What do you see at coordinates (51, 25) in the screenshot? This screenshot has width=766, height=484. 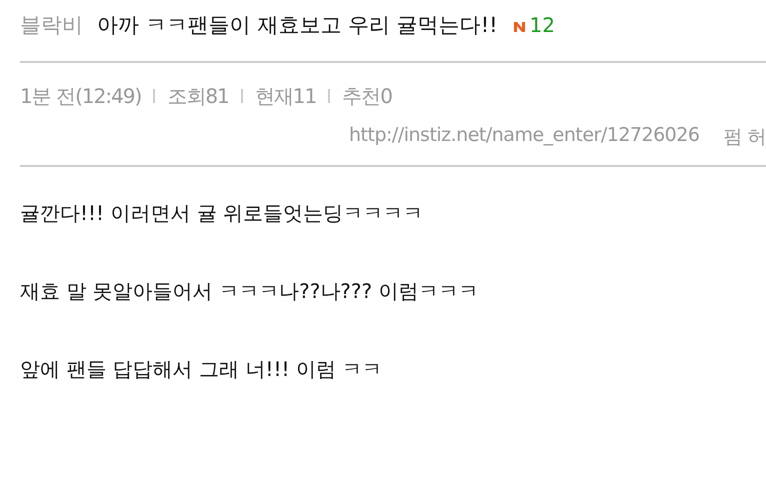 I see `author-name: 블락비` at bounding box center [51, 25].